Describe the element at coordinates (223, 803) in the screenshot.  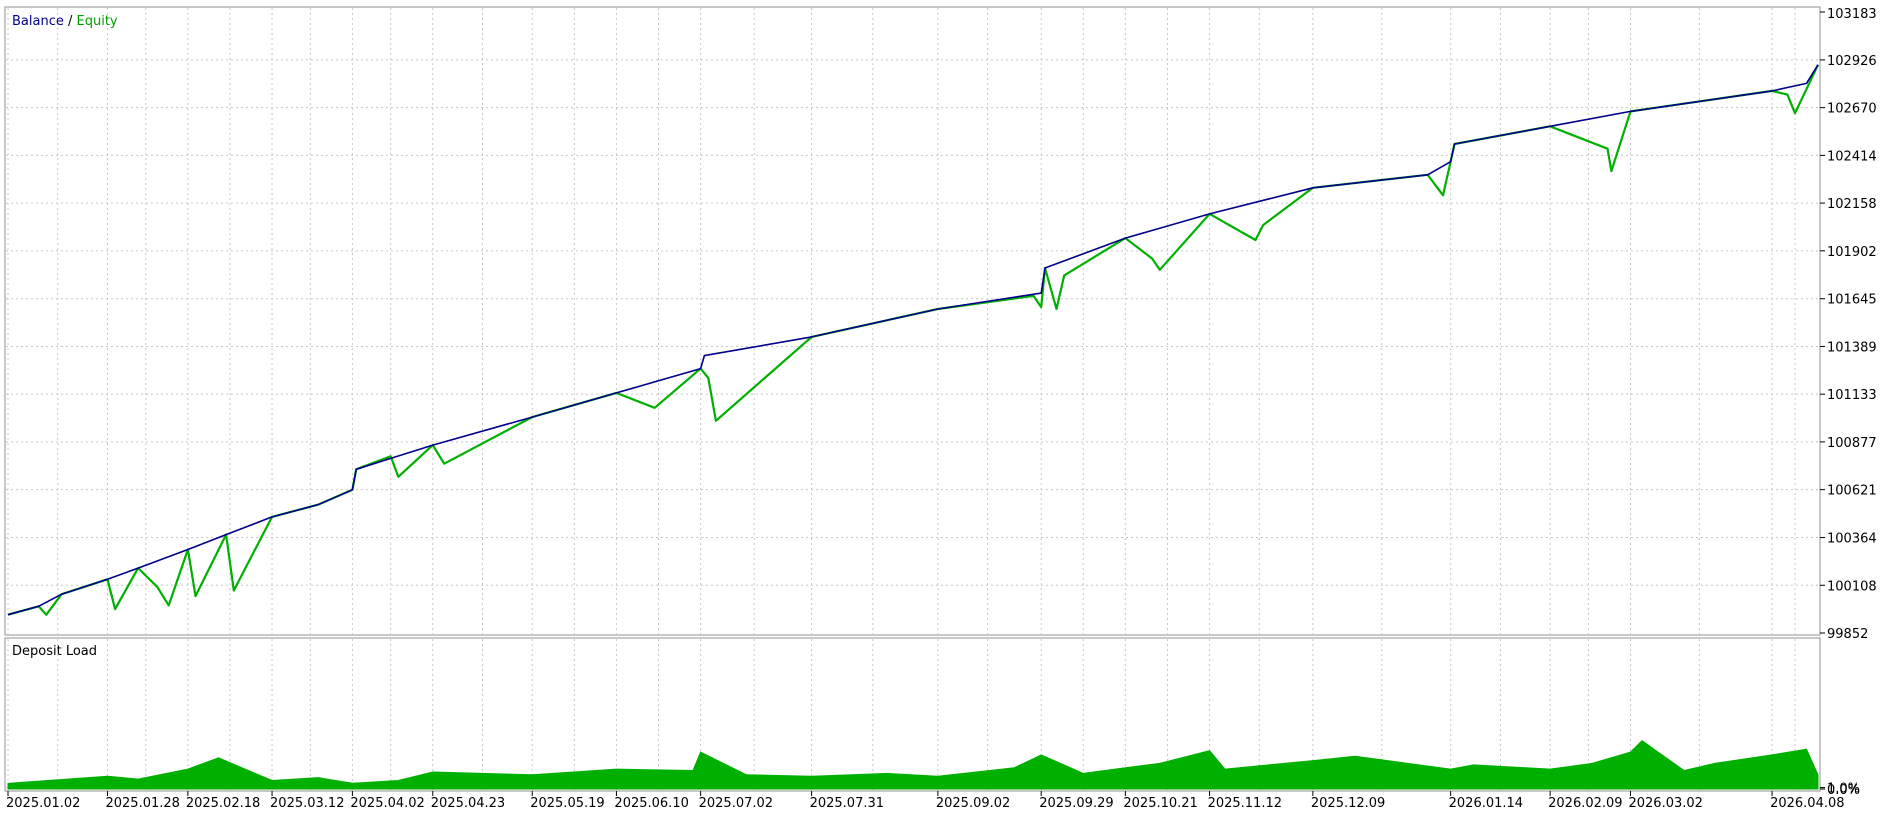
I see `x-tick-label: 2025.02.18` at that location.